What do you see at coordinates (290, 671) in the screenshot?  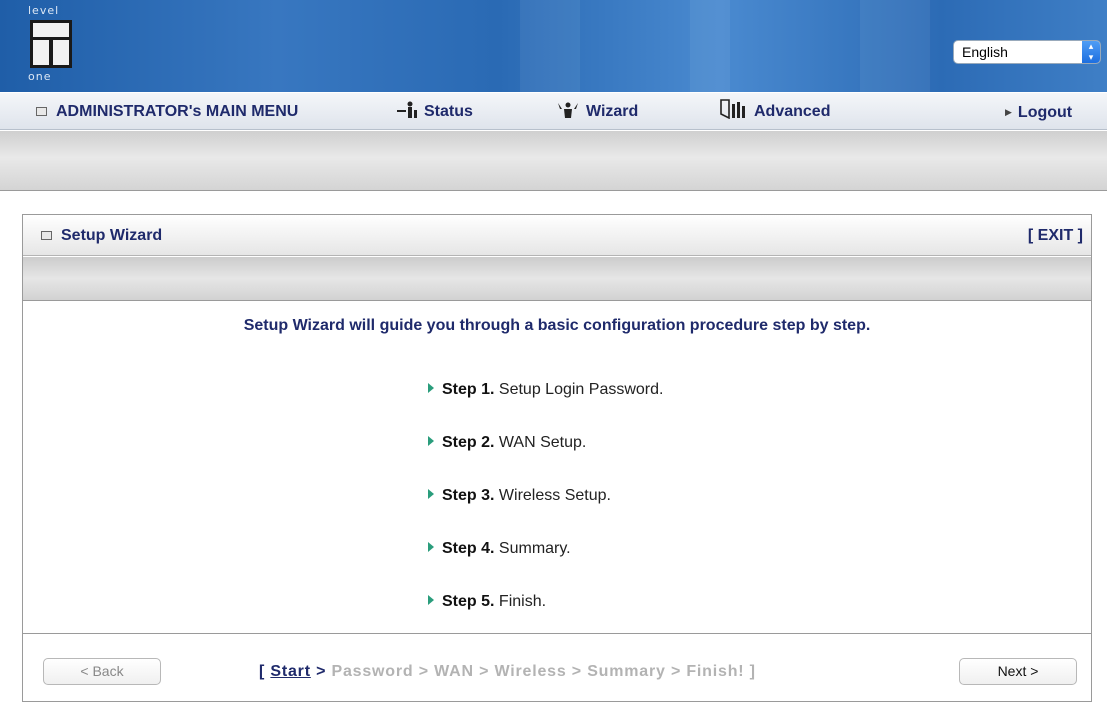 I see `progress-start-link: Start` at bounding box center [290, 671].